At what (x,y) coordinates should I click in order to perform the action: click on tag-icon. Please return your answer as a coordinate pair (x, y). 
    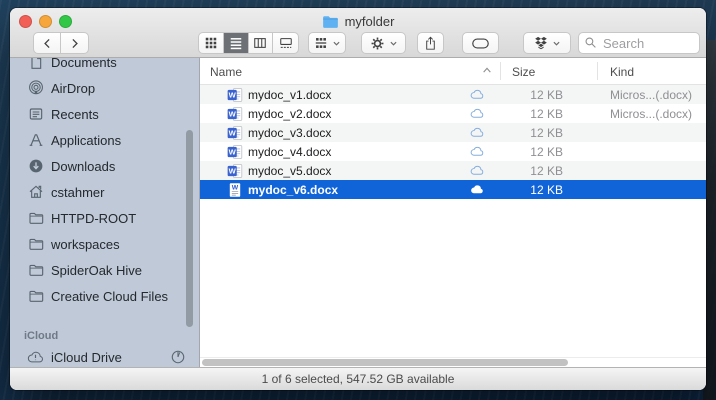
    Looking at the image, I should click on (480, 43).